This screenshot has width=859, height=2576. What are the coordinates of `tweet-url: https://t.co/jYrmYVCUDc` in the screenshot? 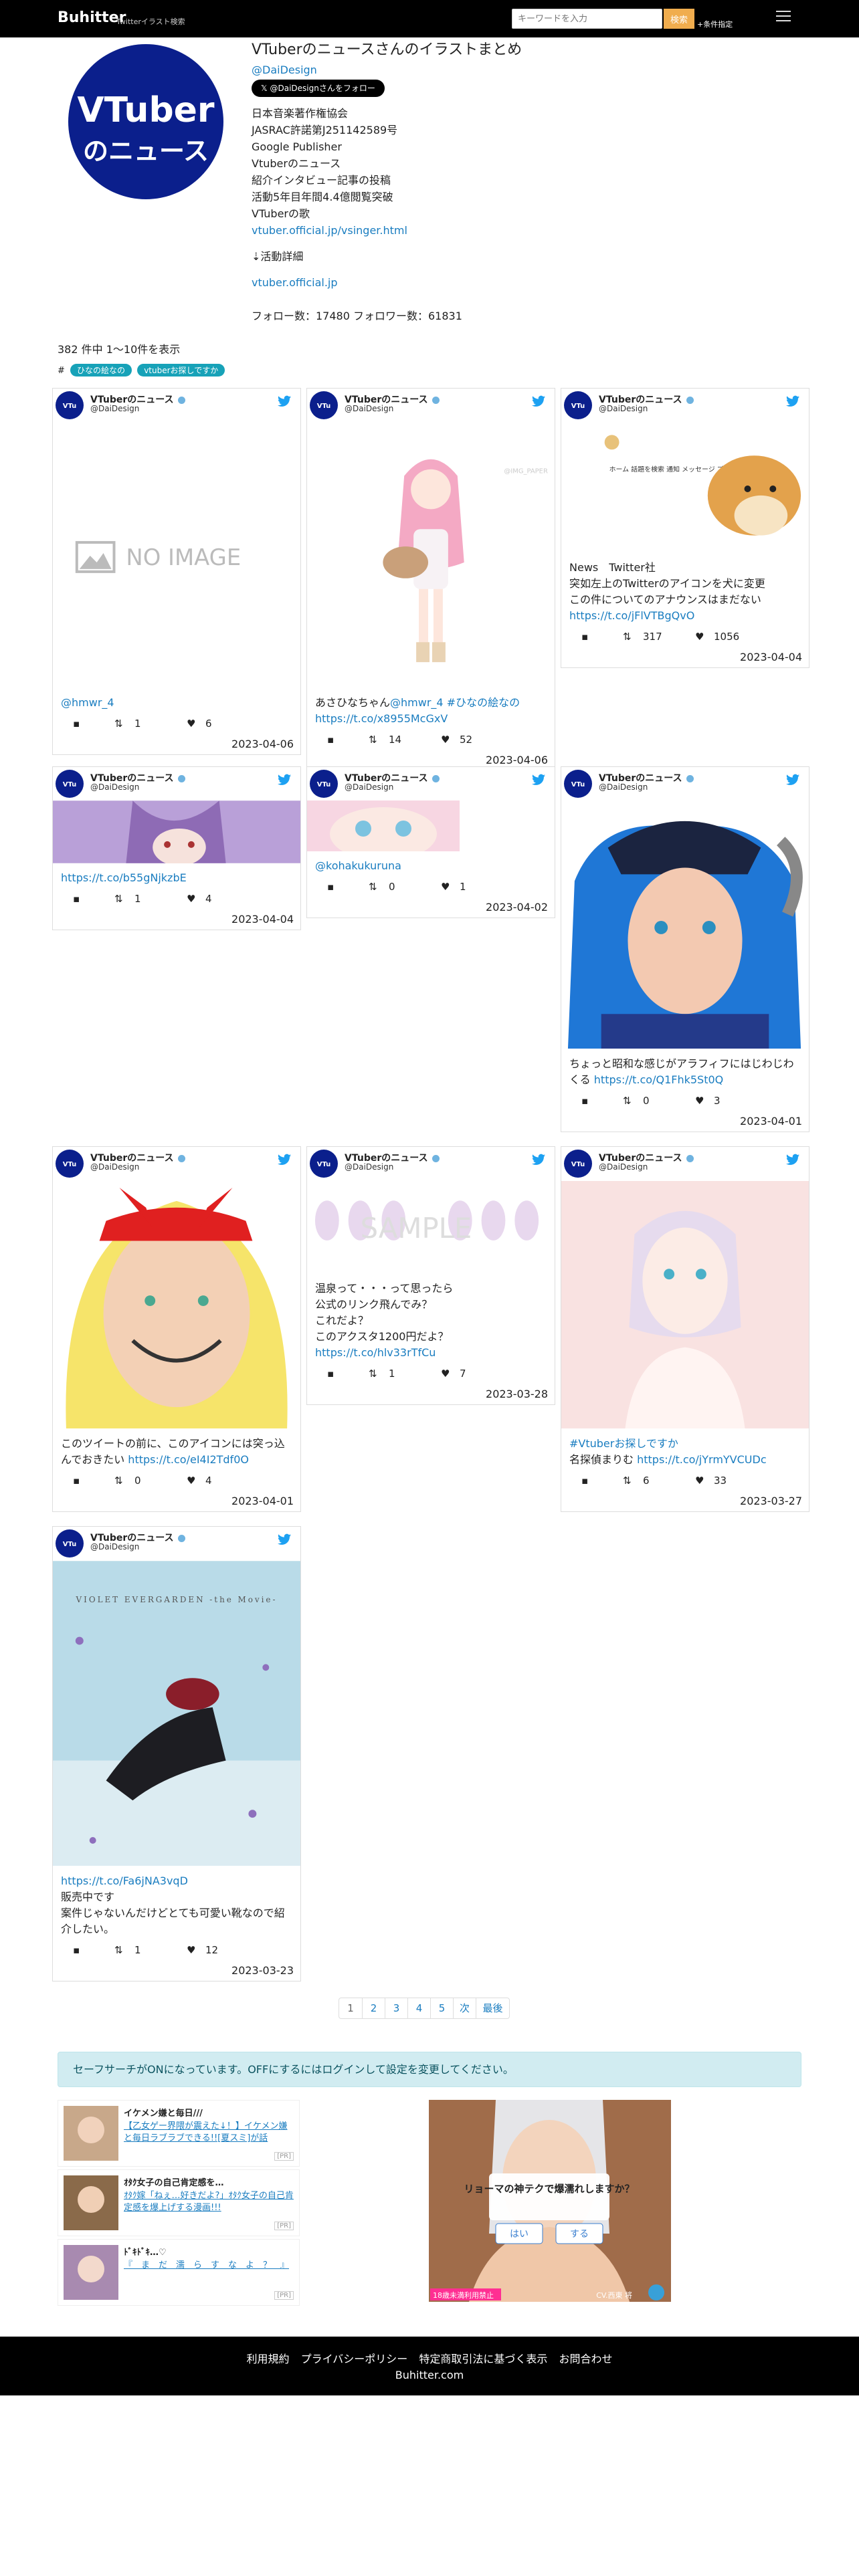 It's located at (702, 1460).